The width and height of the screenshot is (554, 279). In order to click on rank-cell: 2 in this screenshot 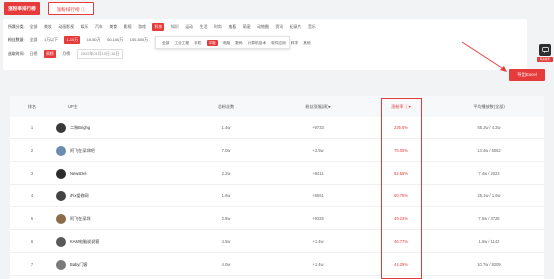, I will do `click(32, 150)`.